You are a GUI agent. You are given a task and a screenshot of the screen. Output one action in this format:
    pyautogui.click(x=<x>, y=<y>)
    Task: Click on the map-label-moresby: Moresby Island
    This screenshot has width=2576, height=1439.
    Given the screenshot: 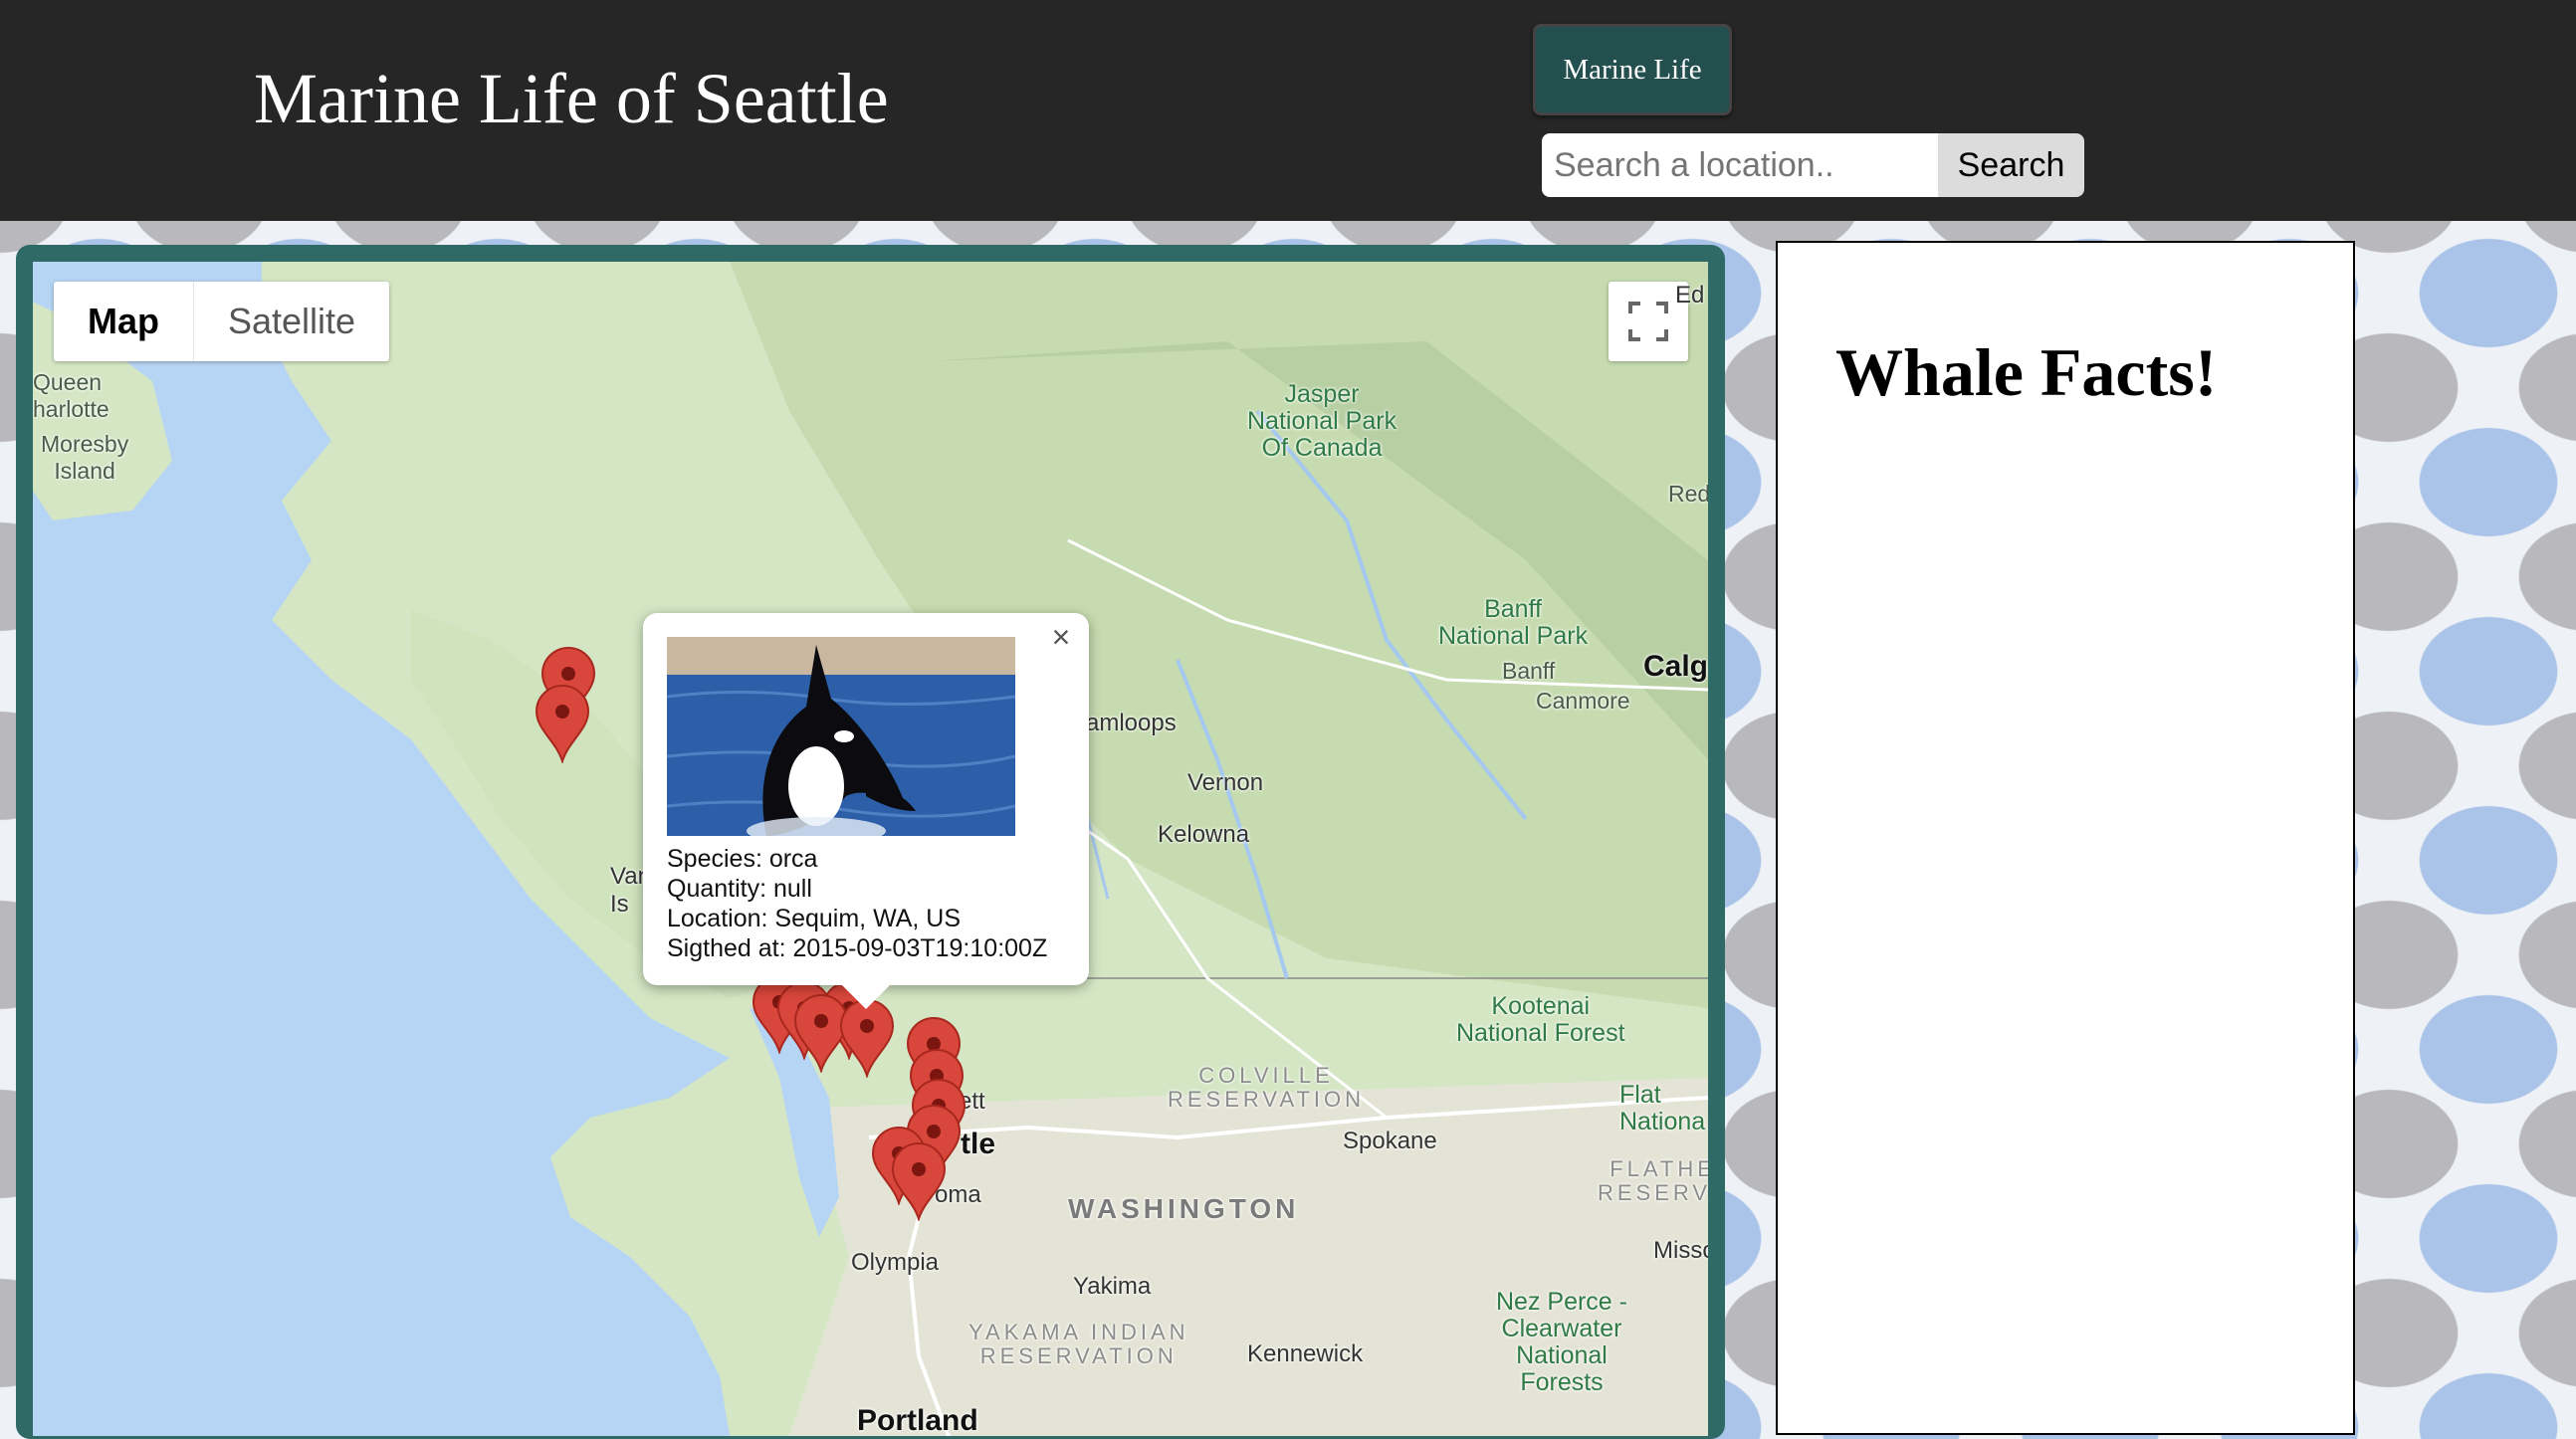 What is the action you would take?
    pyautogui.click(x=85, y=457)
    